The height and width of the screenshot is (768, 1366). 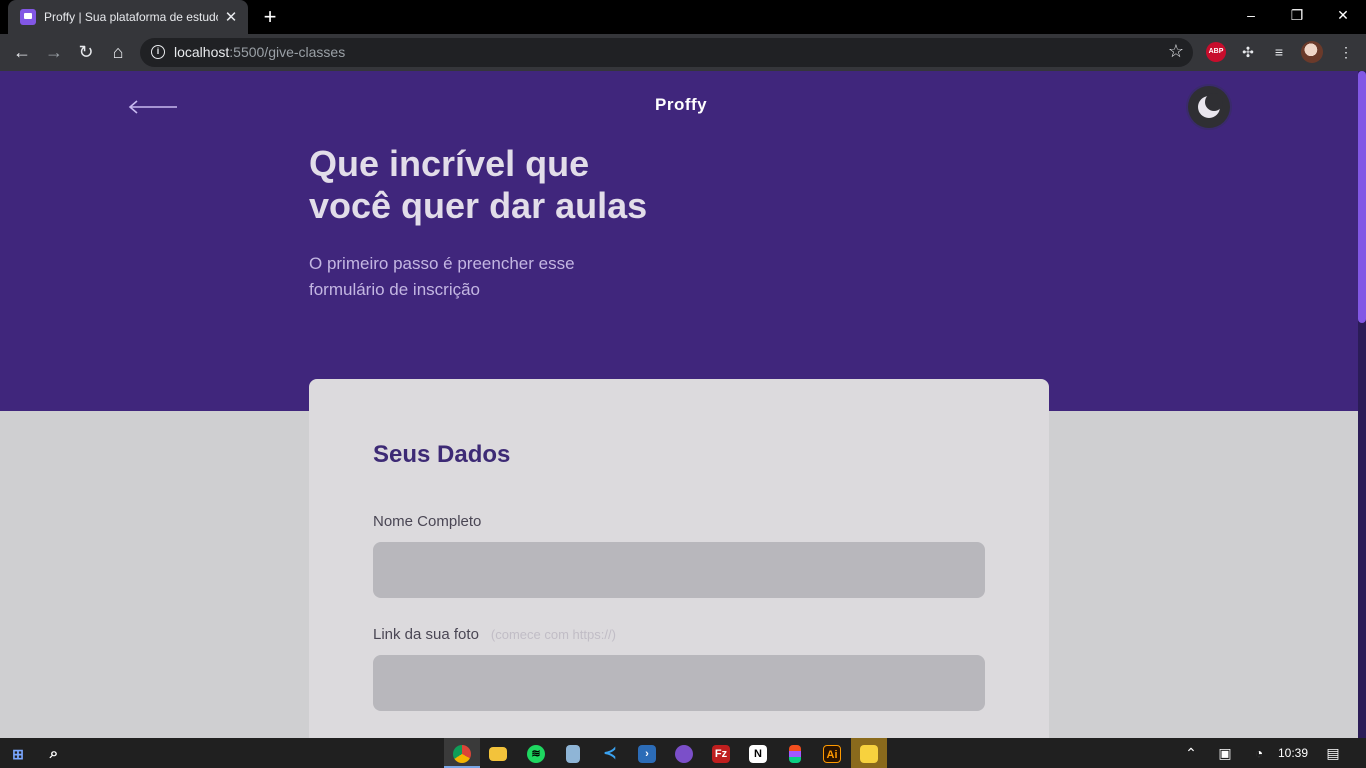 What do you see at coordinates (54, 753) in the screenshot?
I see `search-icon: ⌕` at bounding box center [54, 753].